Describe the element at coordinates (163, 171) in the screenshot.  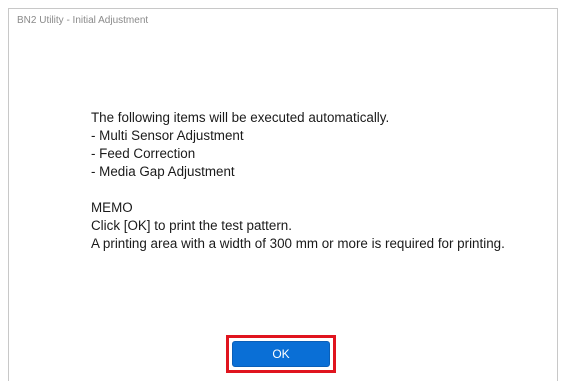
I see `list-item: - Media Gap Adjustment` at that location.